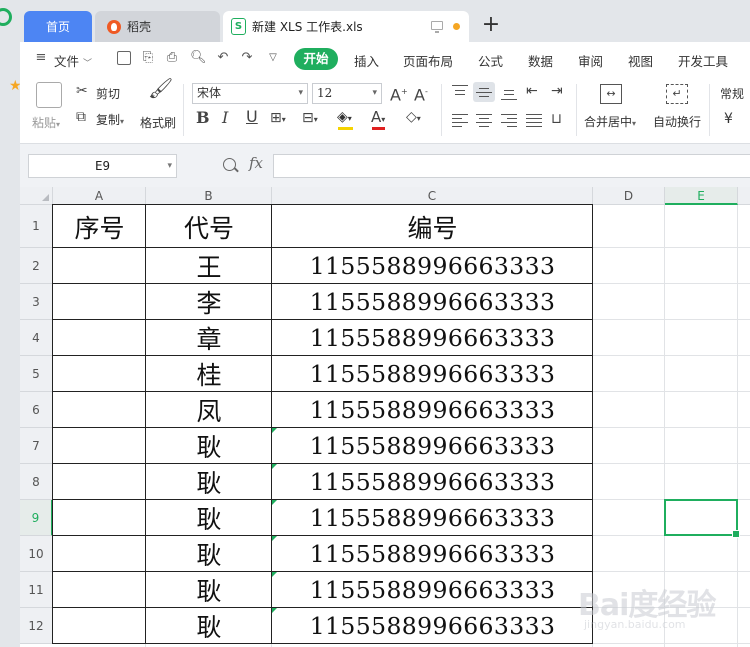  I want to click on ribbon-tab-formula: 公式, so click(490, 60).